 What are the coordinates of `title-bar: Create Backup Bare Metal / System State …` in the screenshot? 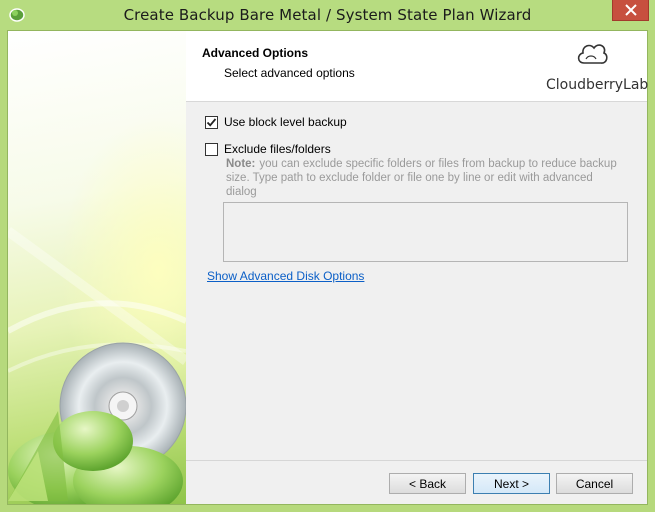 It's located at (327, 15).